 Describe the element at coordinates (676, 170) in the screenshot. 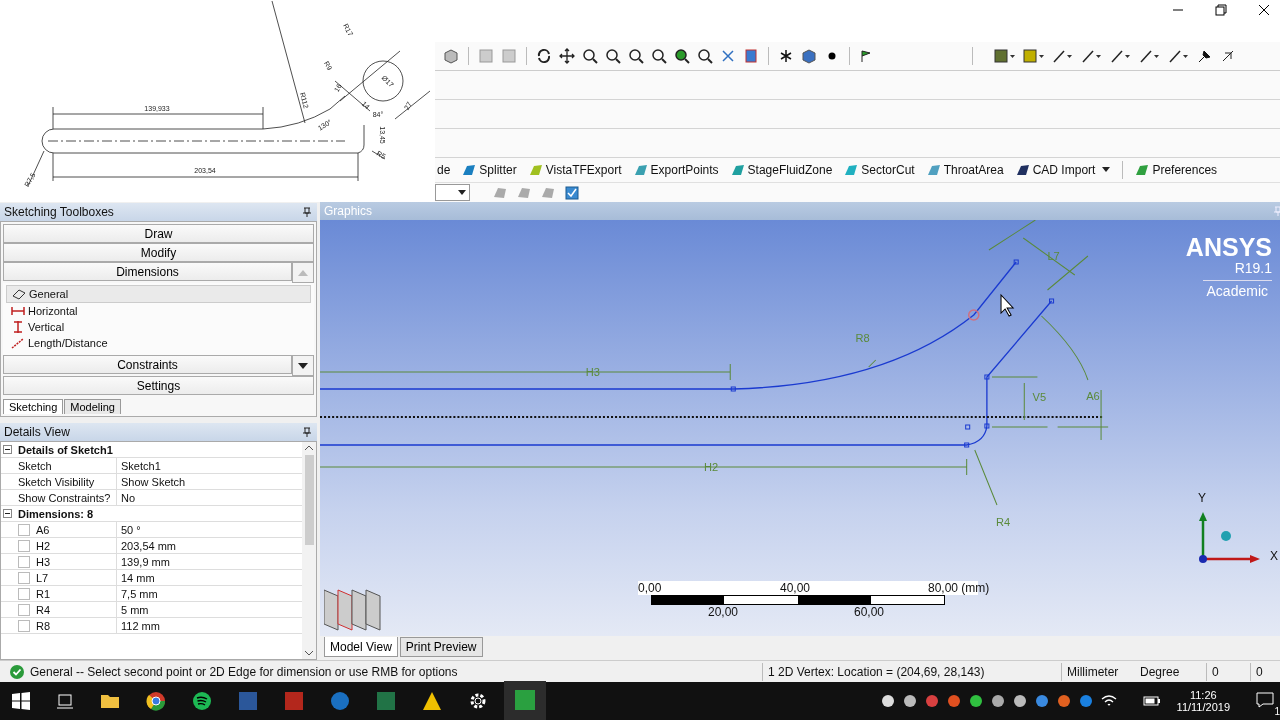

I see `ribbon-button: ExportPoints` at that location.